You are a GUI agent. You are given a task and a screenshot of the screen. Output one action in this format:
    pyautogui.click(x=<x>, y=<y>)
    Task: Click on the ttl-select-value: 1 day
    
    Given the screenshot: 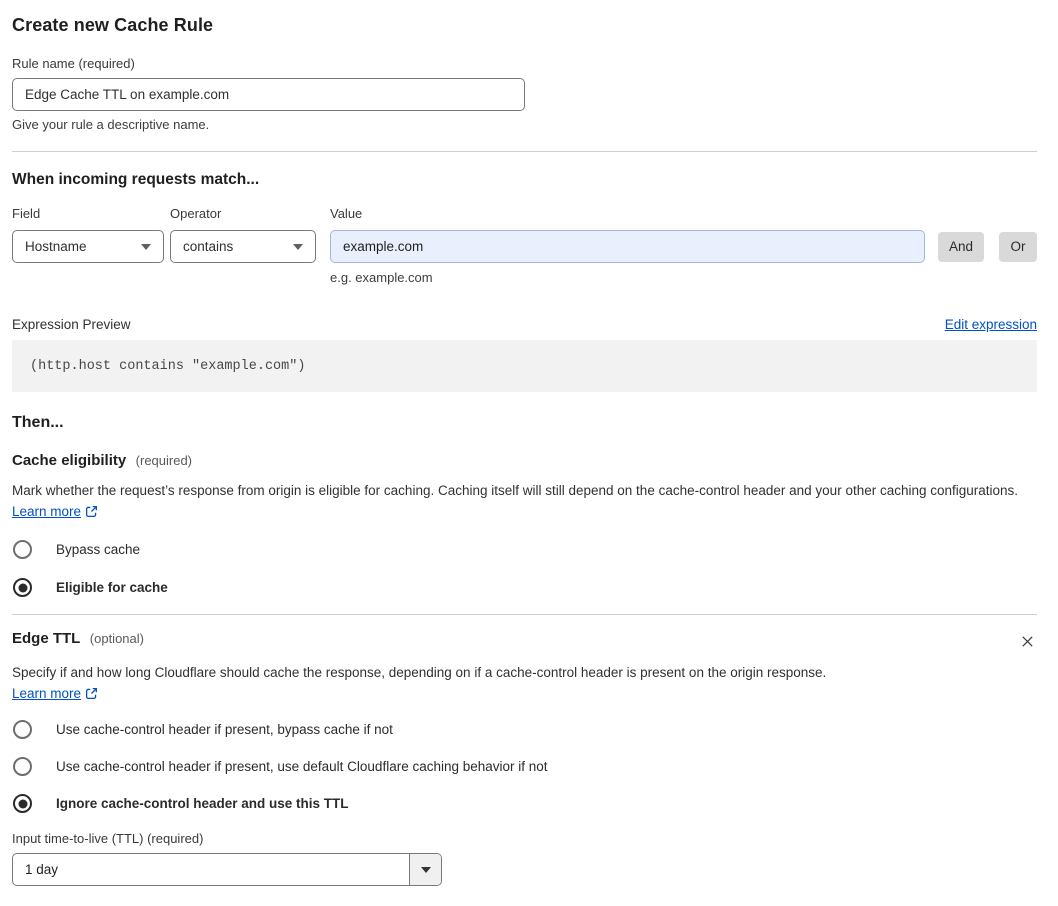 What is the action you would take?
    pyautogui.click(x=42, y=869)
    